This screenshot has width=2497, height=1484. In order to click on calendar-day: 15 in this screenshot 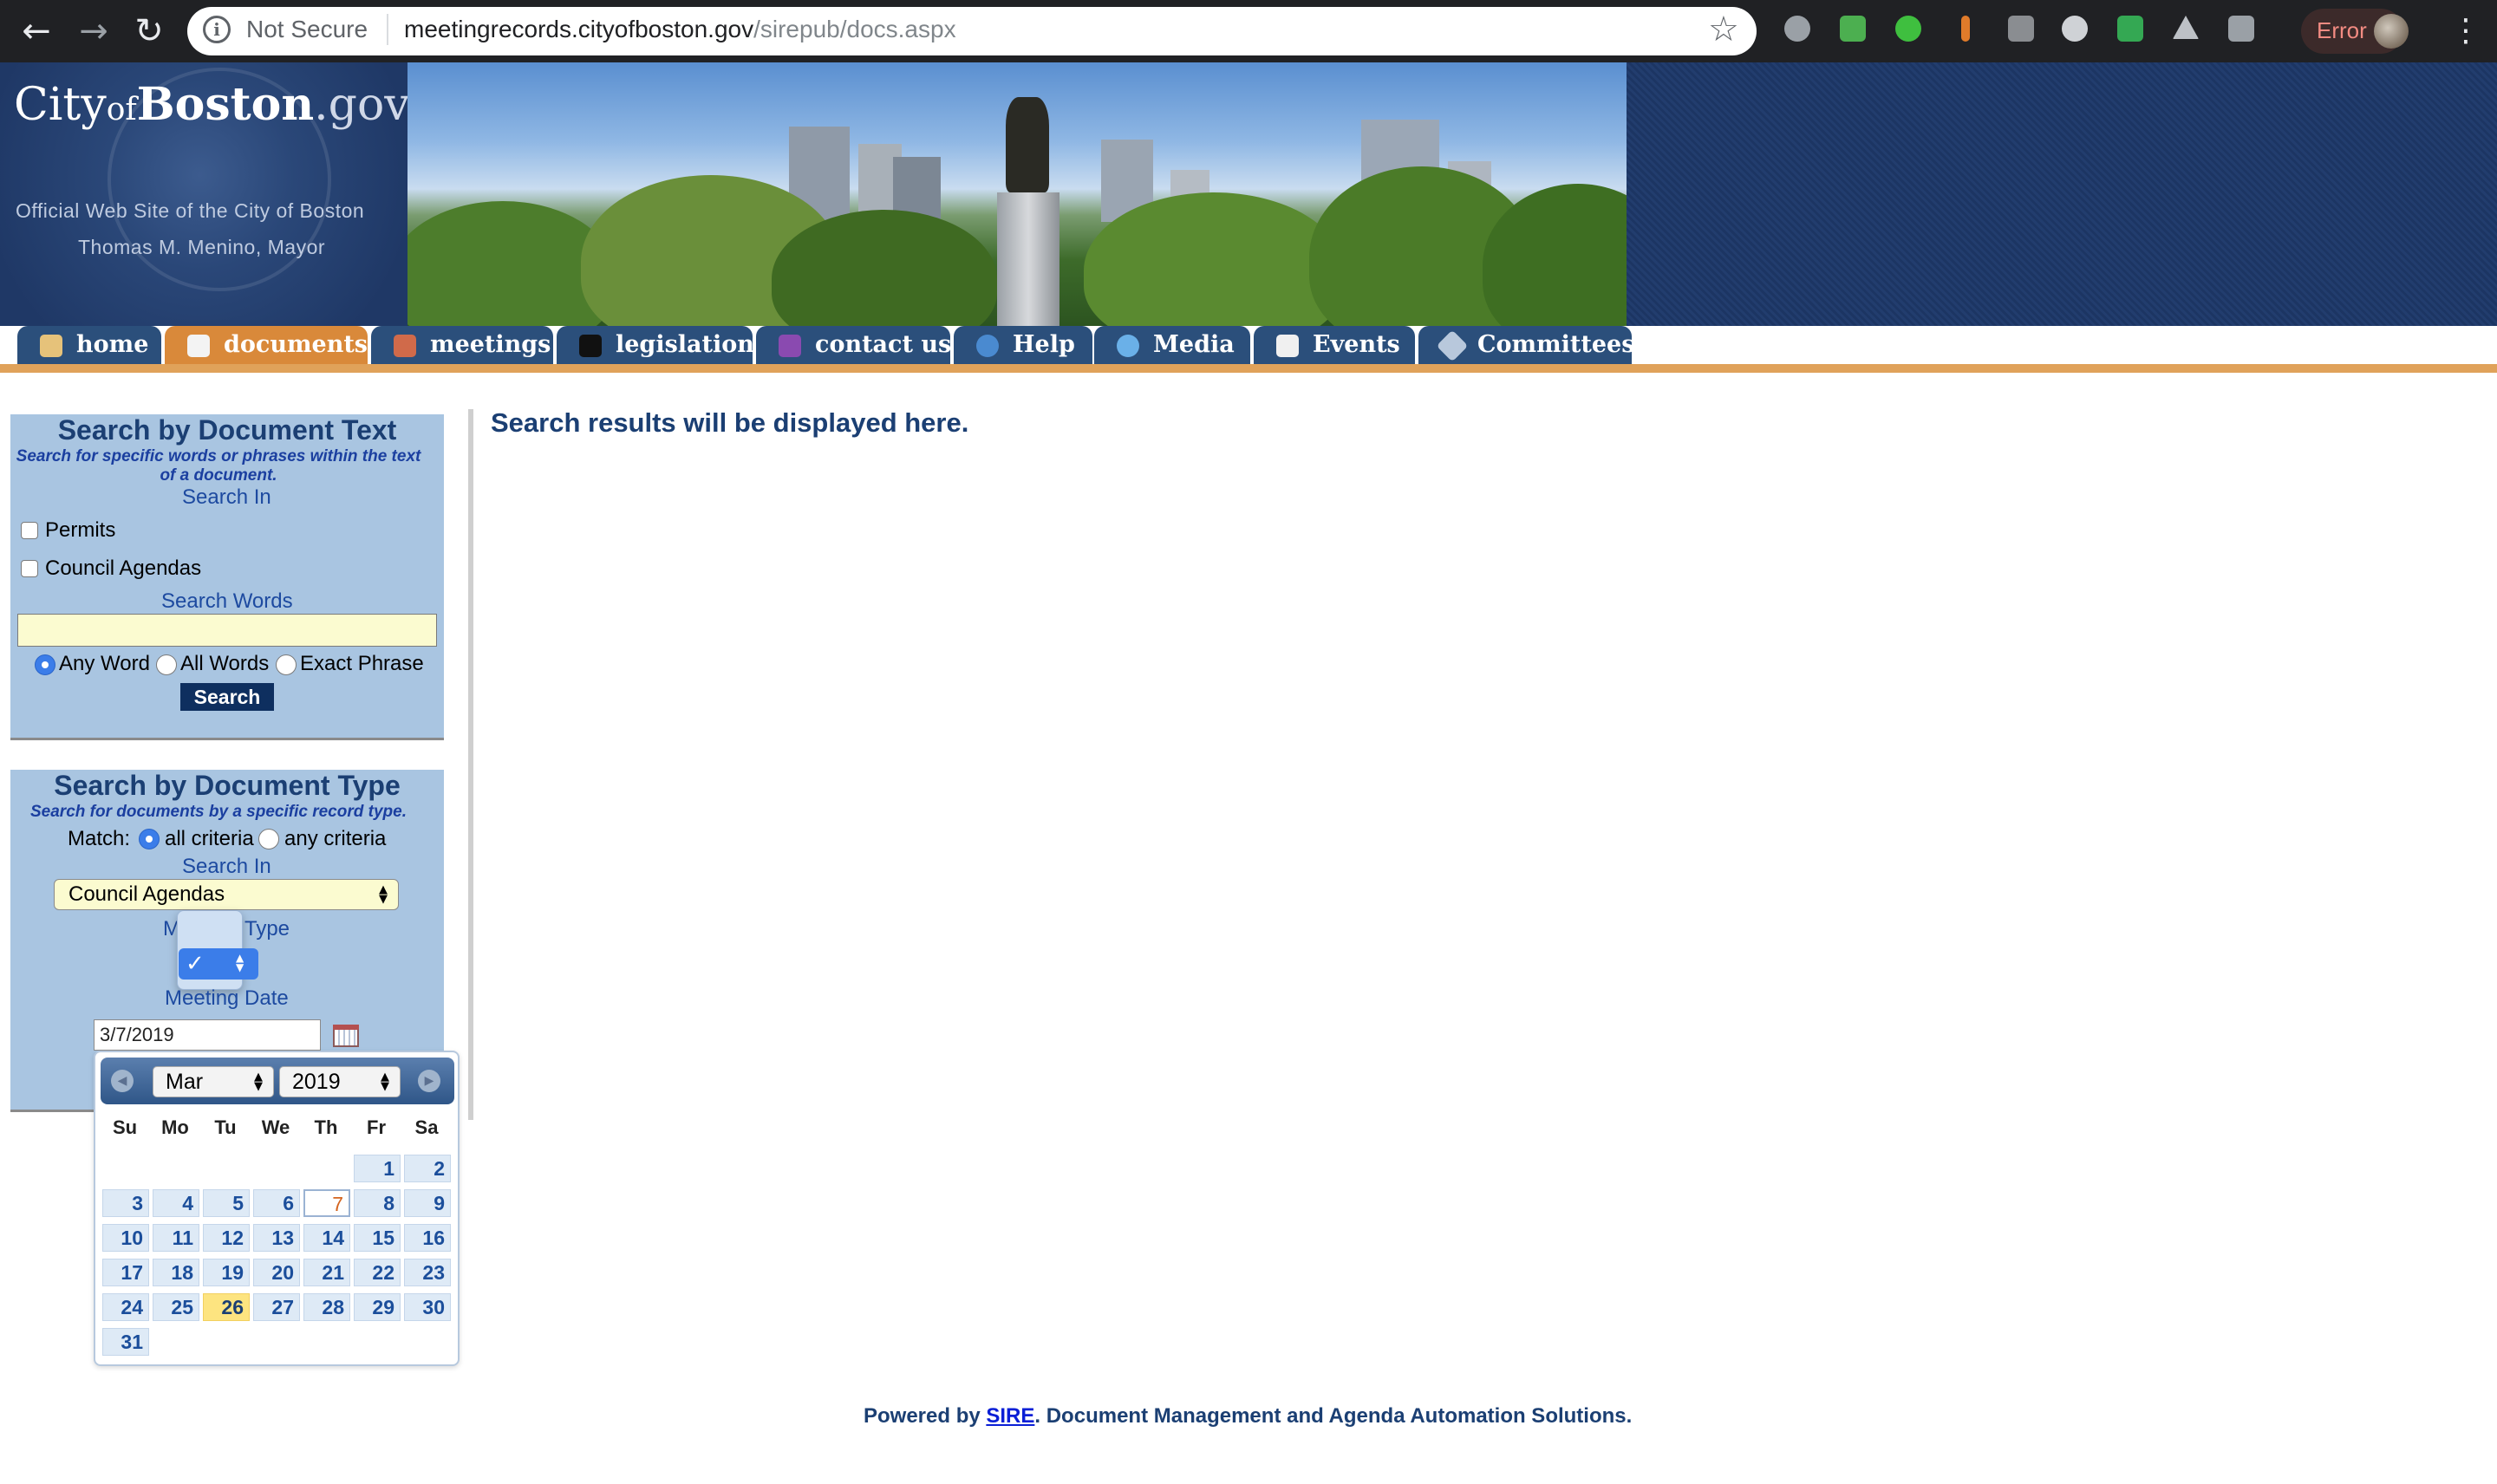, I will do `click(377, 1238)`.